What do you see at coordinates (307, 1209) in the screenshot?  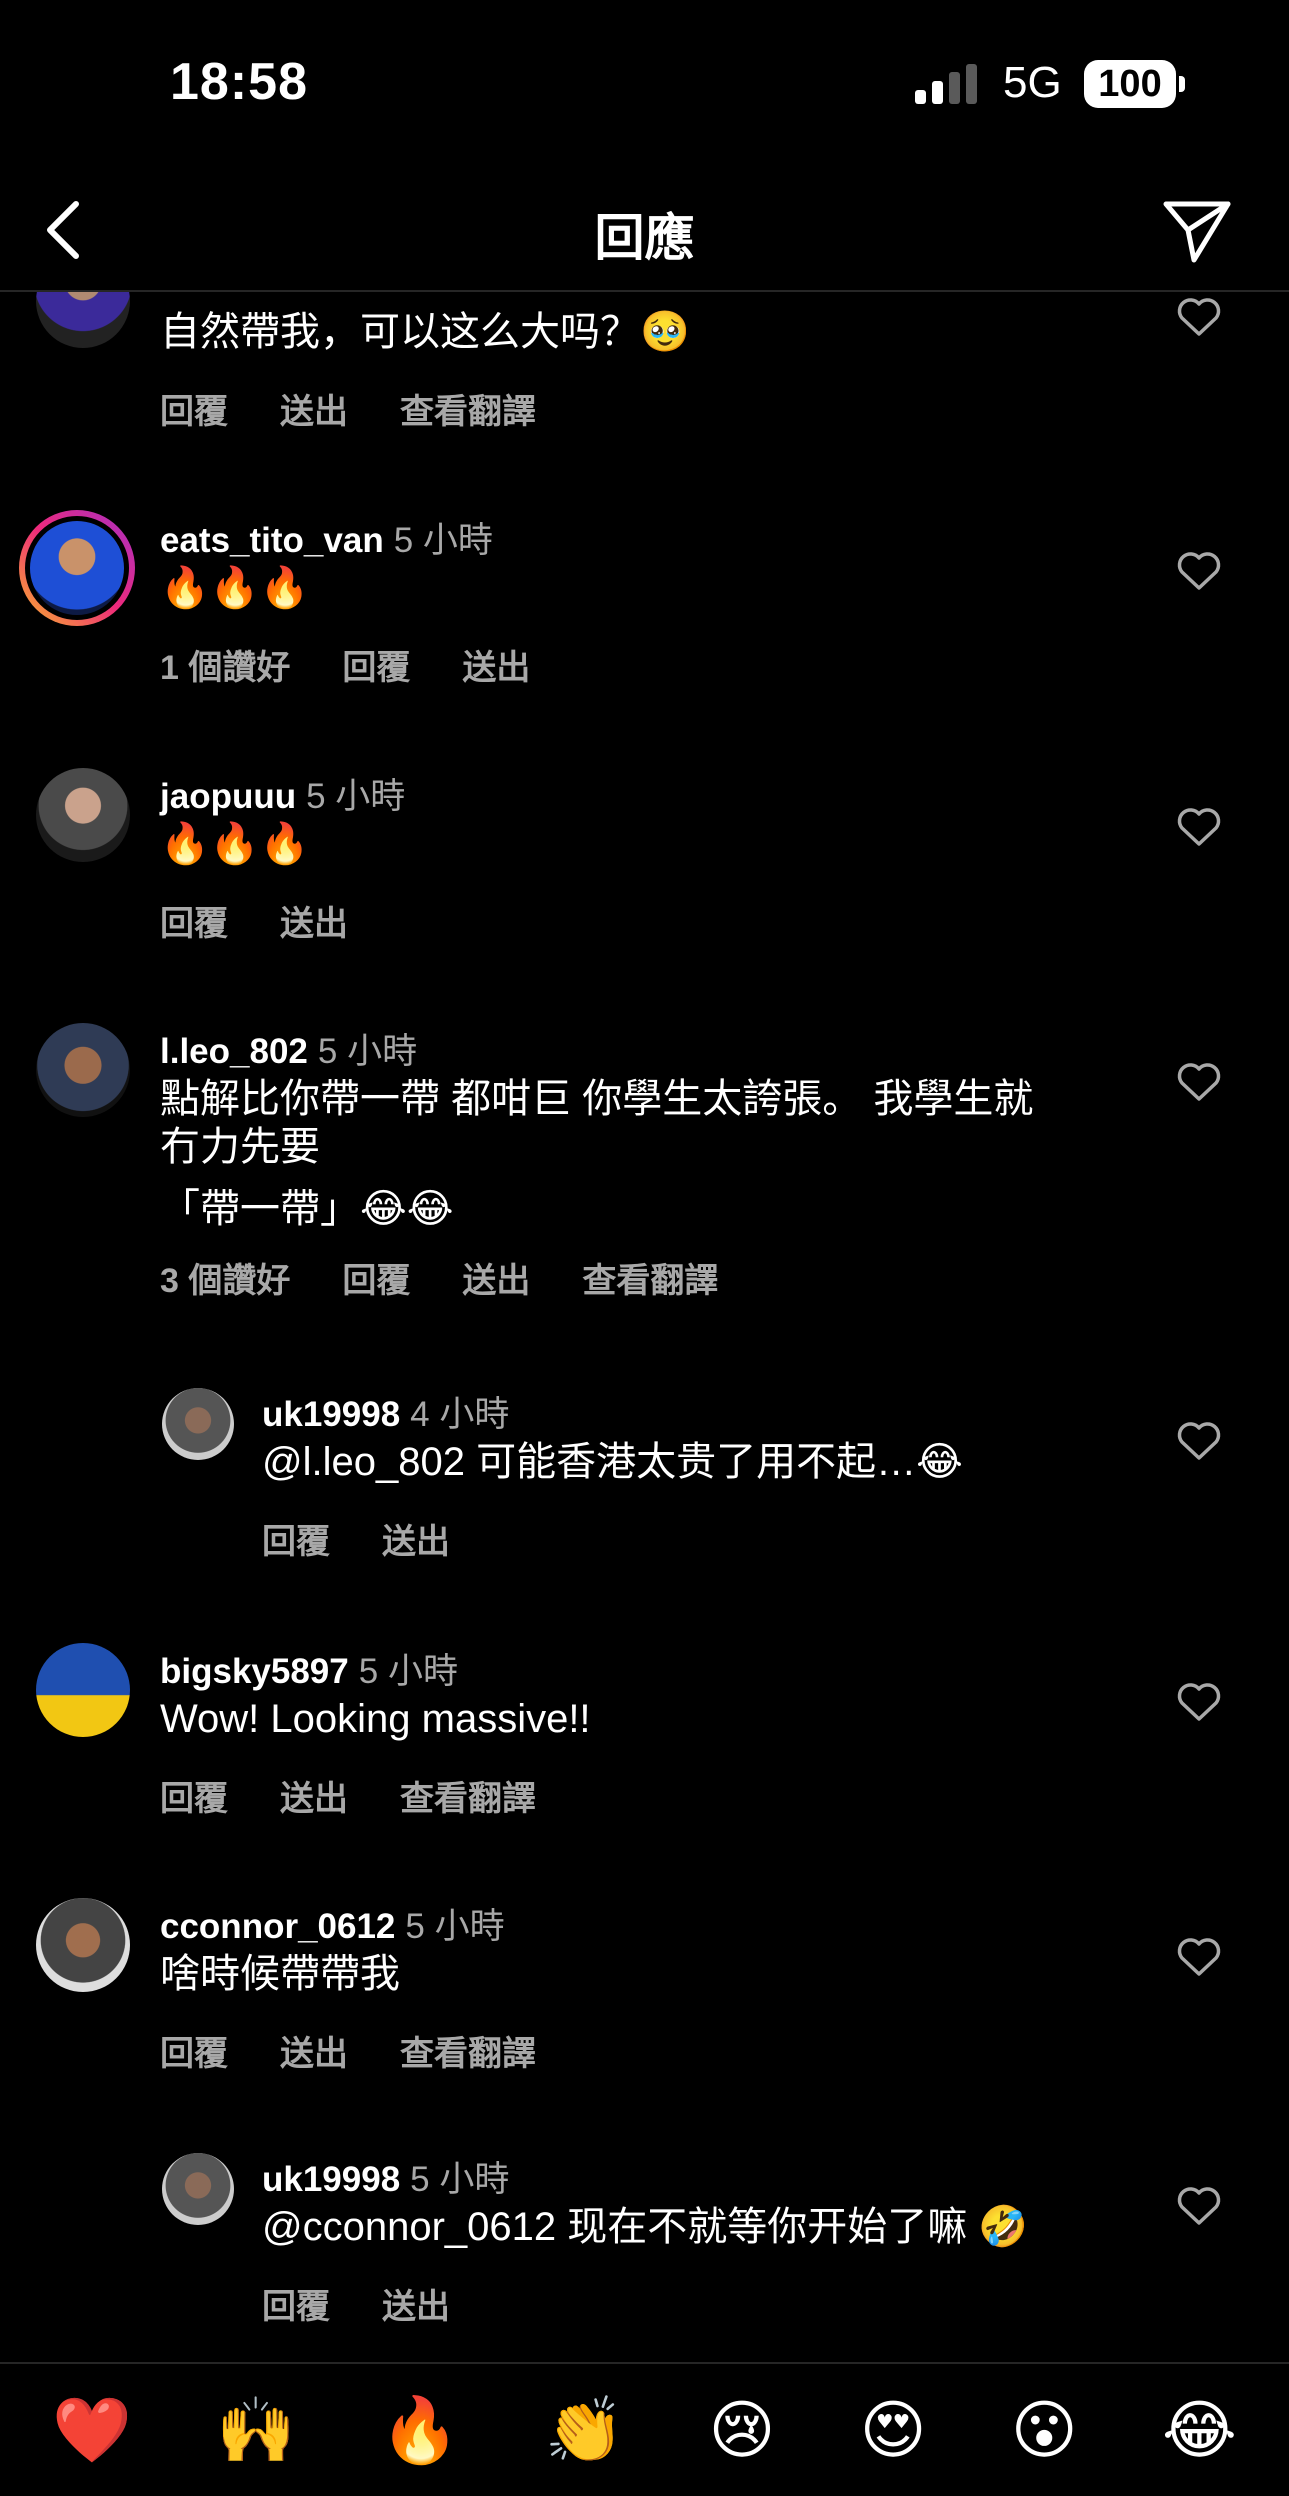 I see `comment-text-line: 「帶一帶」😂😂` at bounding box center [307, 1209].